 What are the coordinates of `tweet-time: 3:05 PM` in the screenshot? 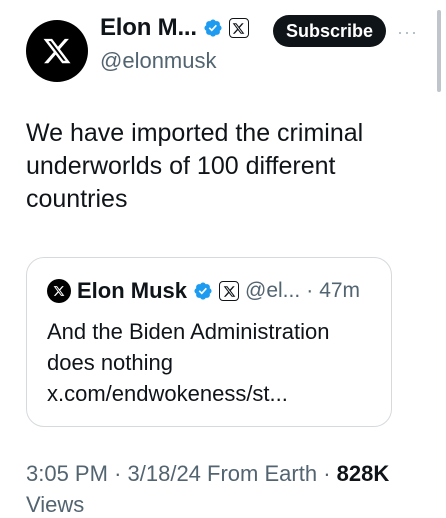 It's located at (67, 473).